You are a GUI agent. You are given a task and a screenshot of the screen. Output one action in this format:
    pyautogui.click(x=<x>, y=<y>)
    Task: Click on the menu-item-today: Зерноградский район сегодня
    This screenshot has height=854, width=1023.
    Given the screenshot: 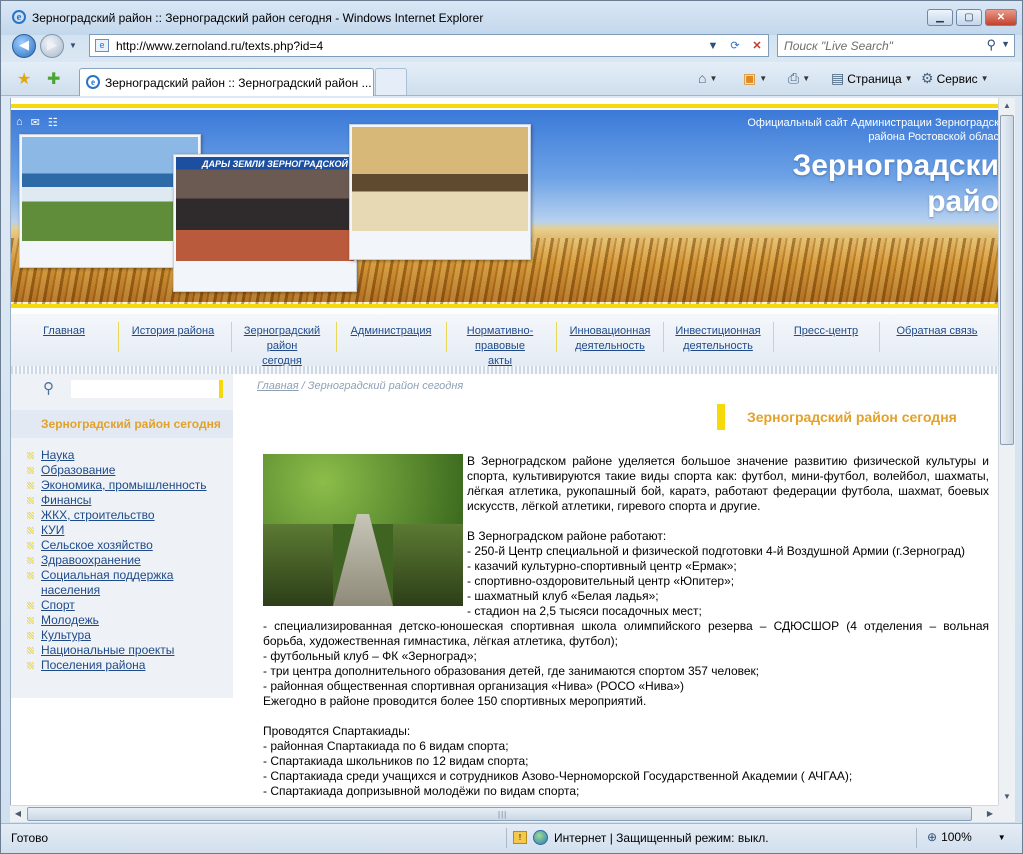 What is the action you would take?
    pyautogui.click(x=282, y=346)
    